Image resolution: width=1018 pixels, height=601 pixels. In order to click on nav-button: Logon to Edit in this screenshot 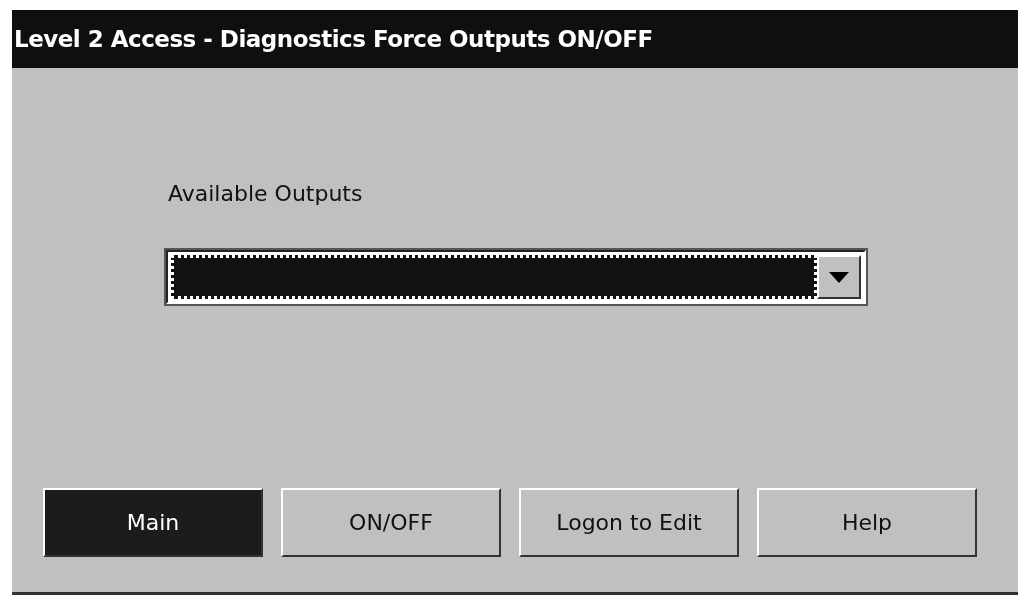, I will do `click(629, 522)`.